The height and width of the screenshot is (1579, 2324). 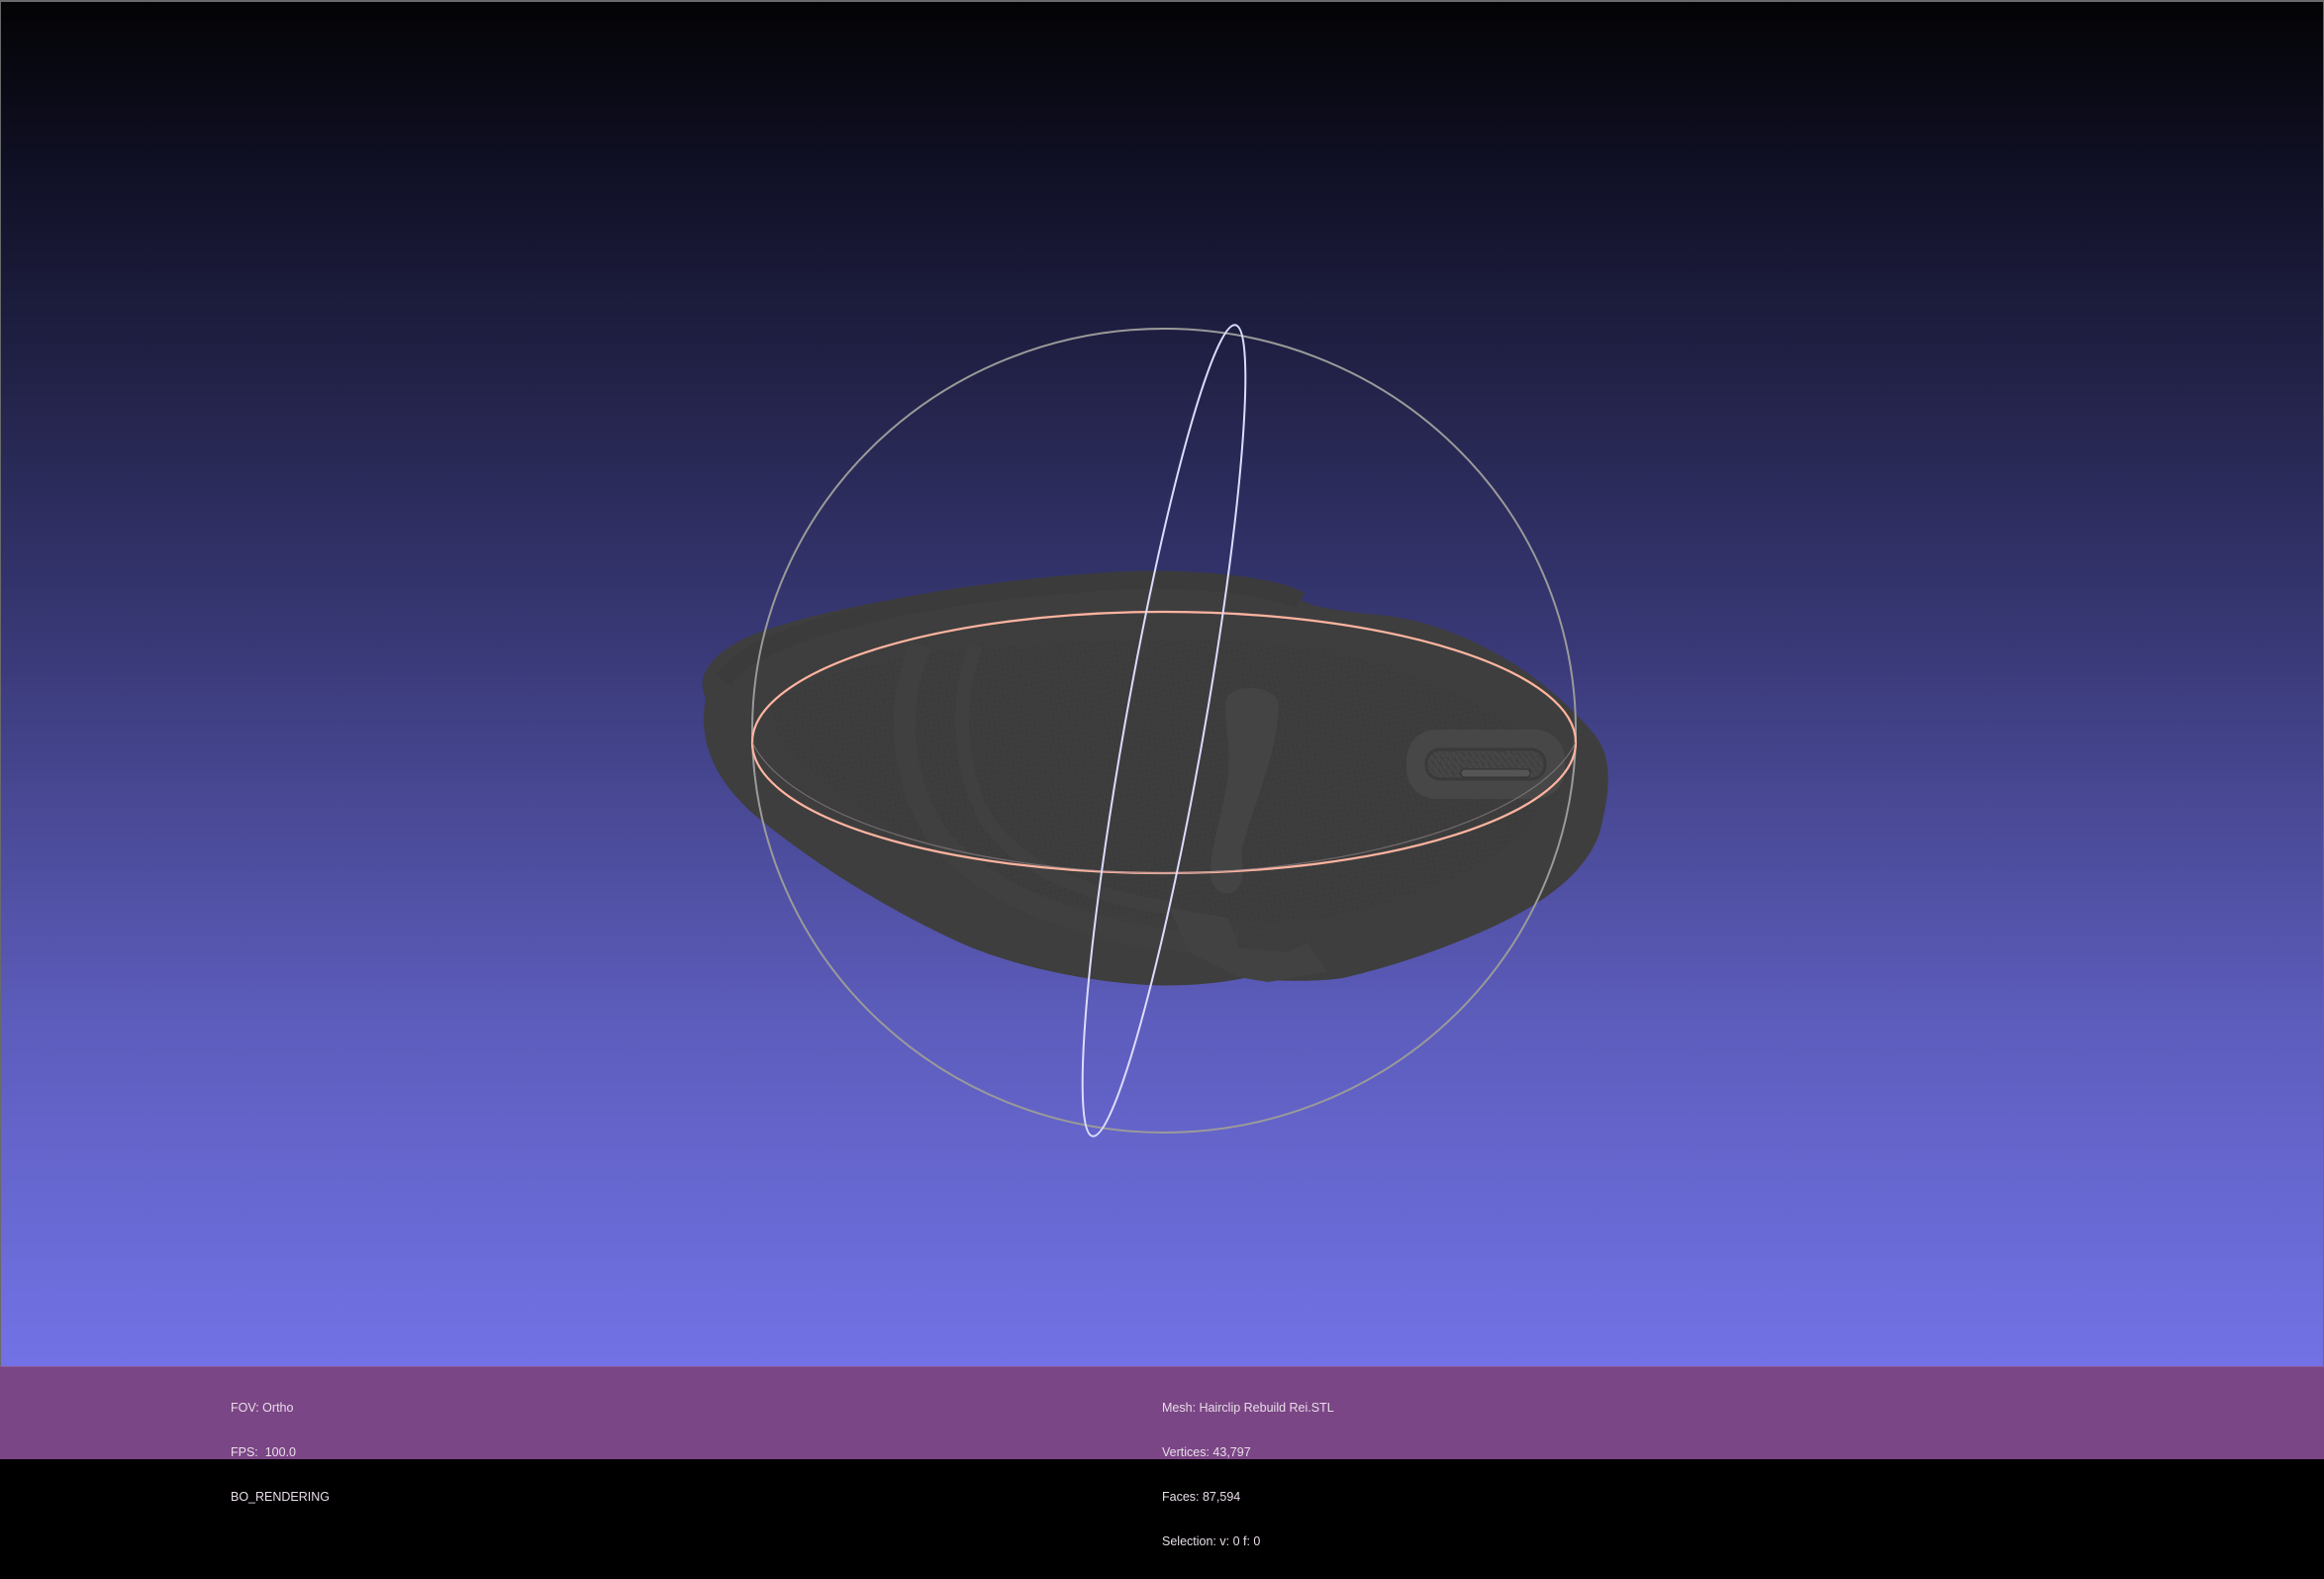 I want to click on fov-label: FOV: Ortho, so click(x=263, y=1408).